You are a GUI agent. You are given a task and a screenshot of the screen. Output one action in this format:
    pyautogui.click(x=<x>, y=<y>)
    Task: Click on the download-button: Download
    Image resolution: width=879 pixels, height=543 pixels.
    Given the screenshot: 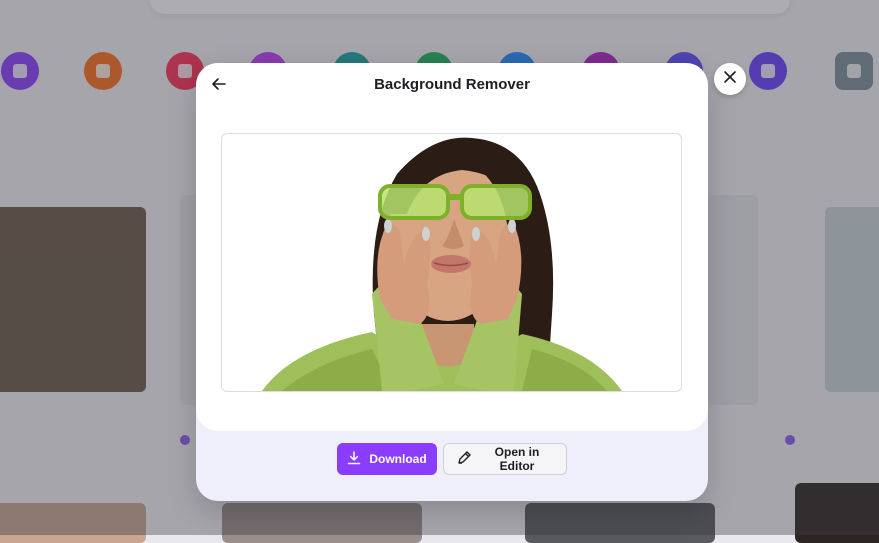 What is the action you would take?
    pyautogui.click(x=387, y=459)
    